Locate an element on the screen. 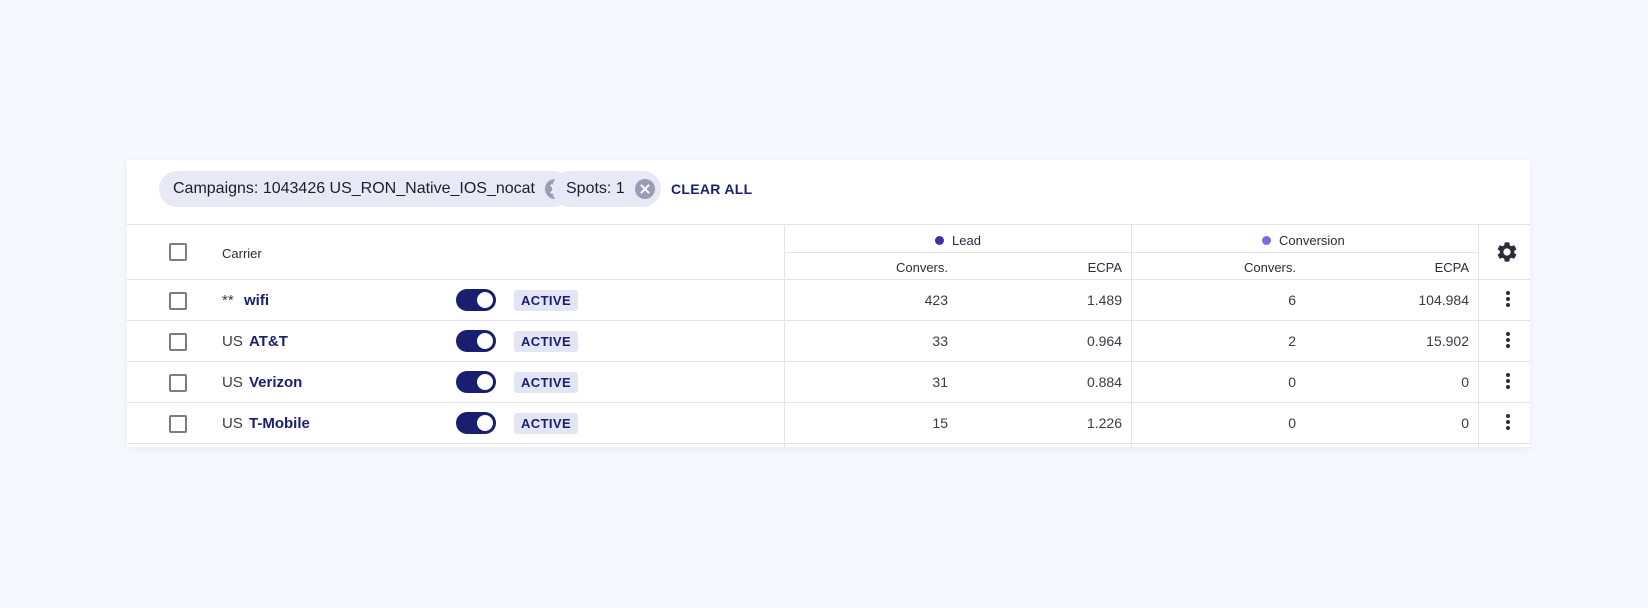 Image resolution: width=1648 pixels, height=608 pixels. select-all-checkbox is located at coordinates (178, 252).